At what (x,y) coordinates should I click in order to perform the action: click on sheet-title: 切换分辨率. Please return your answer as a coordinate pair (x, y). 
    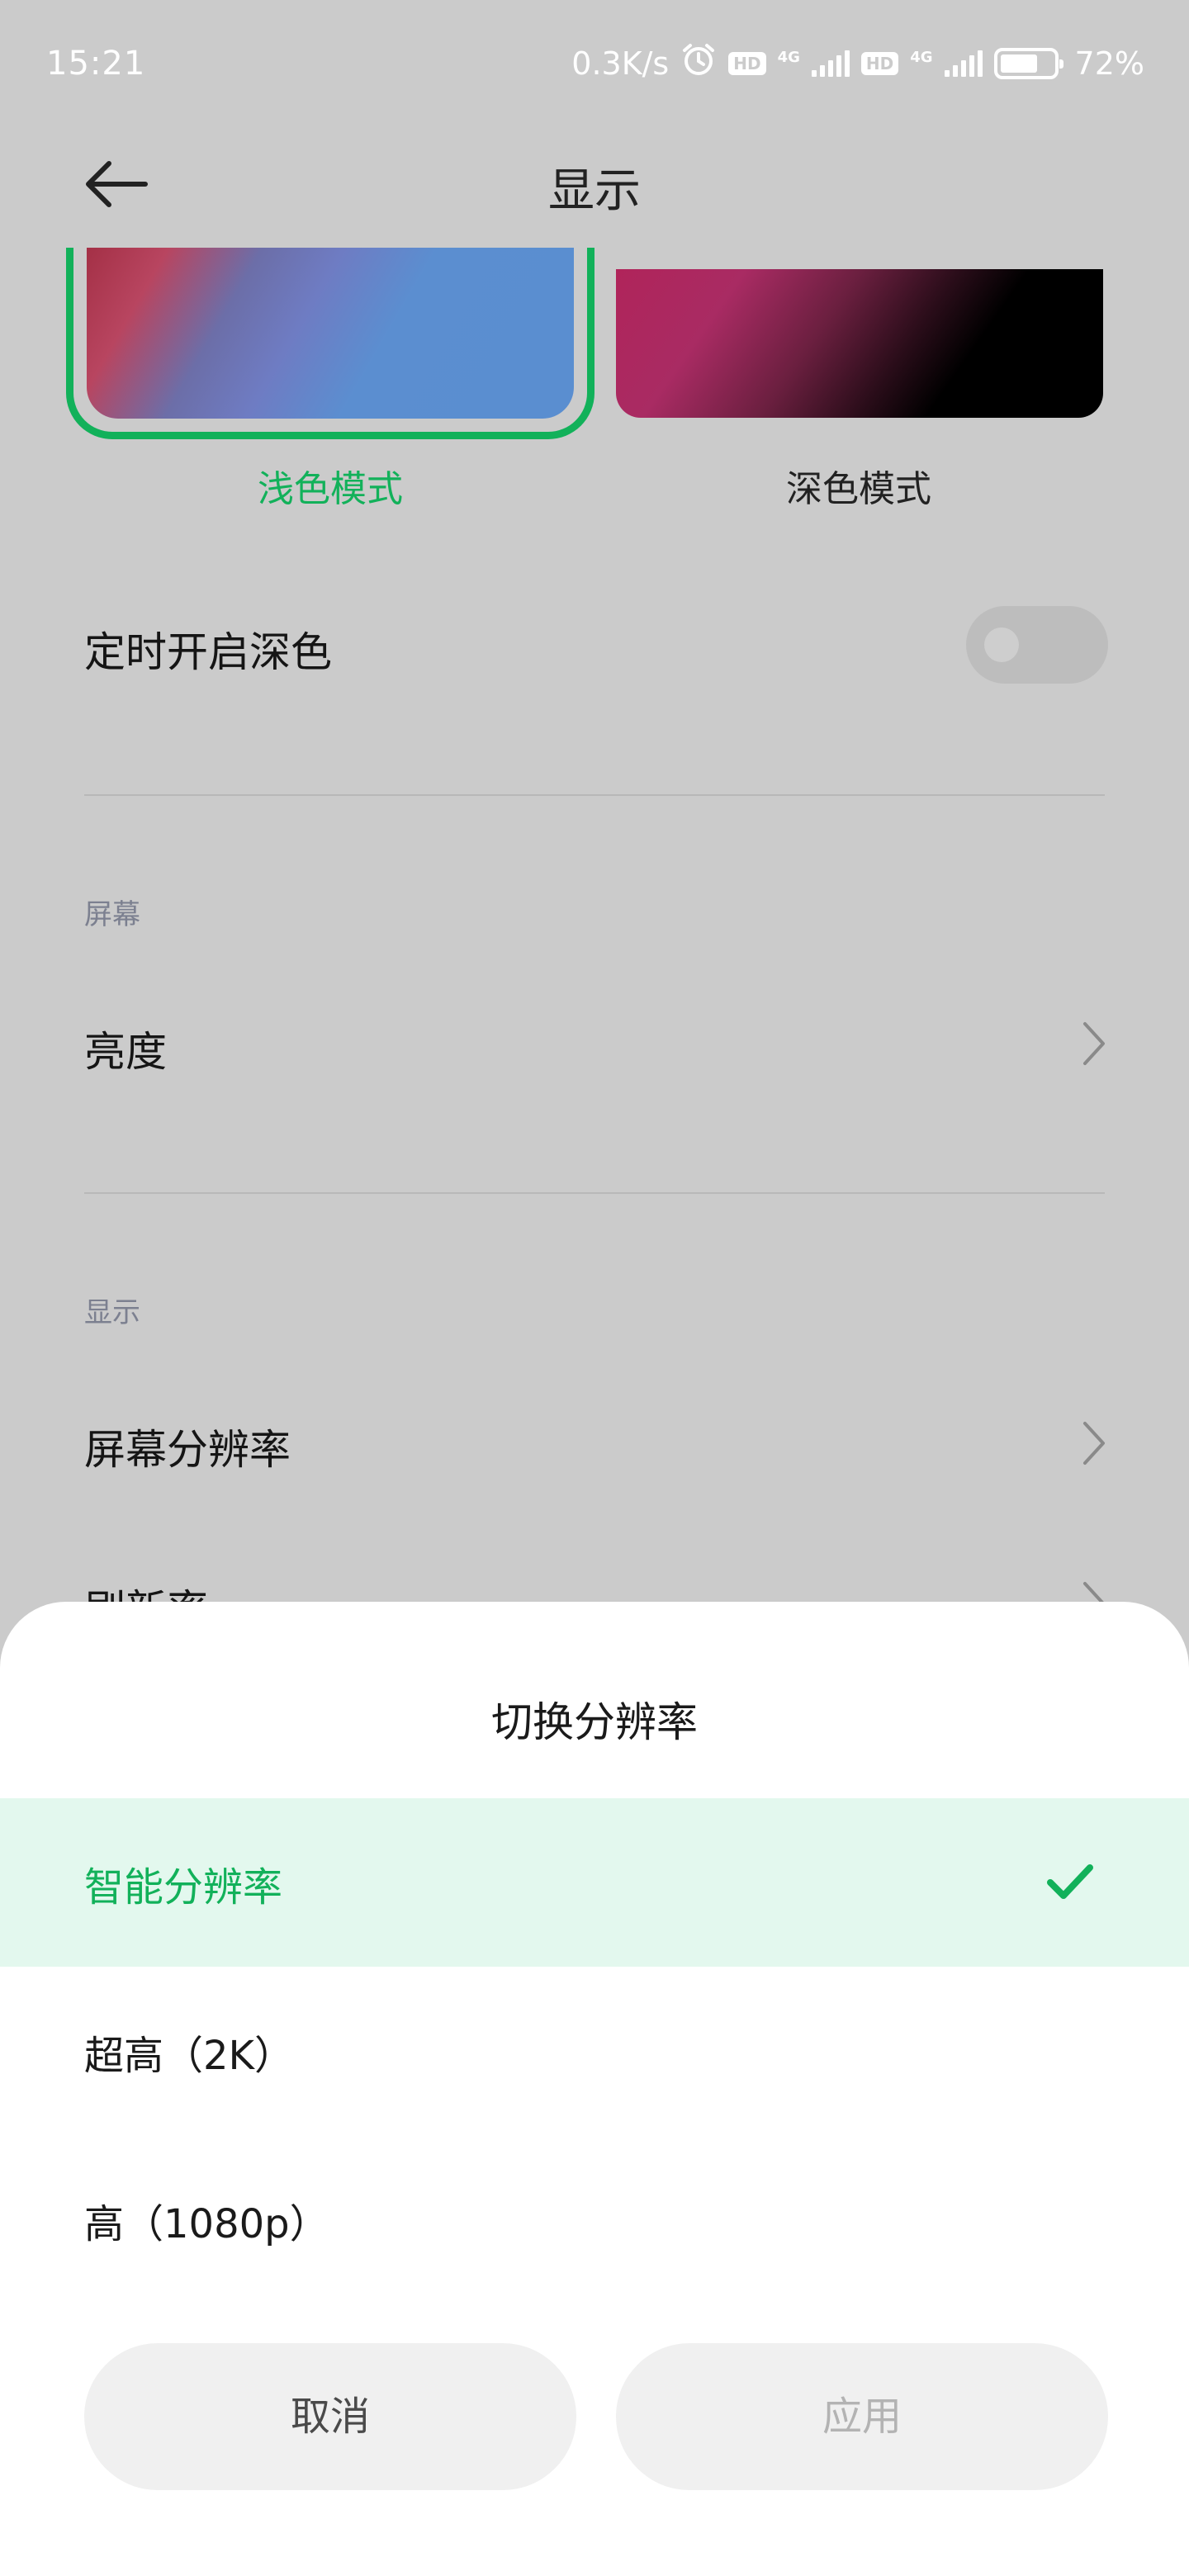
    Looking at the image, I should click on (594, 1722).